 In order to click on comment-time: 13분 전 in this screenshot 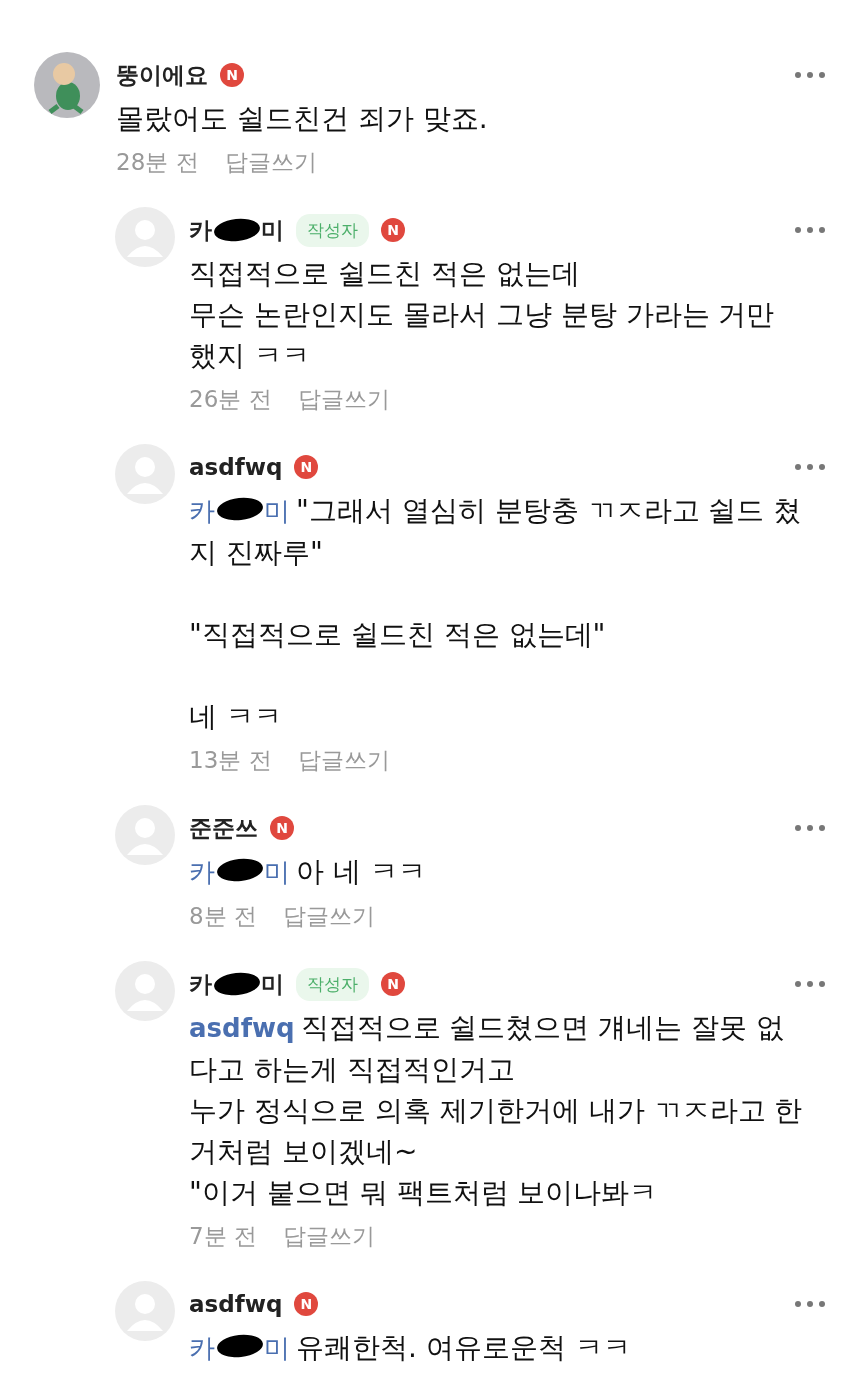, I will do `click(230, 760)`.